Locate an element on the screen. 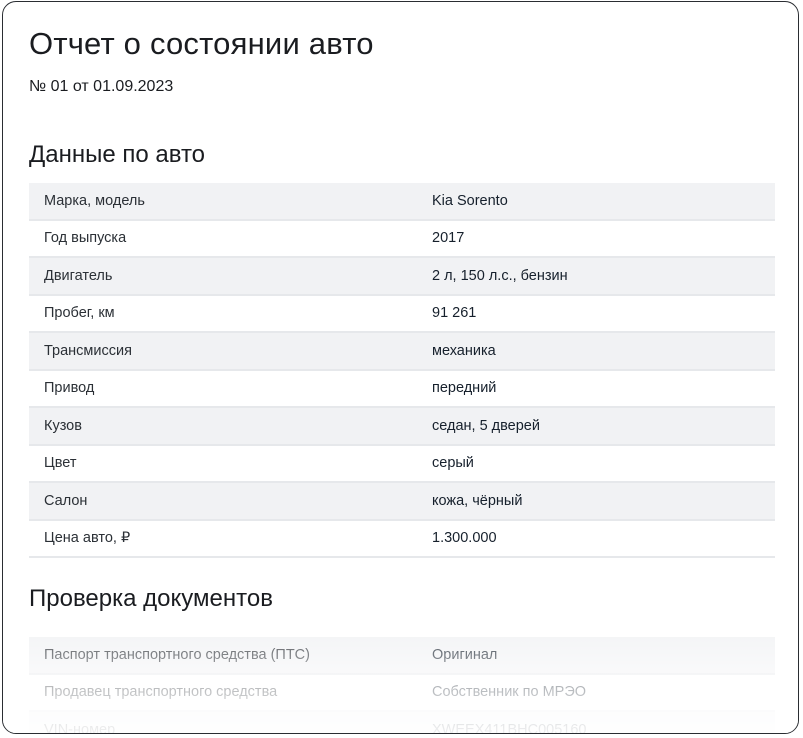  table-row: Год выпуска 2017 is located at coordinates (402, 239).